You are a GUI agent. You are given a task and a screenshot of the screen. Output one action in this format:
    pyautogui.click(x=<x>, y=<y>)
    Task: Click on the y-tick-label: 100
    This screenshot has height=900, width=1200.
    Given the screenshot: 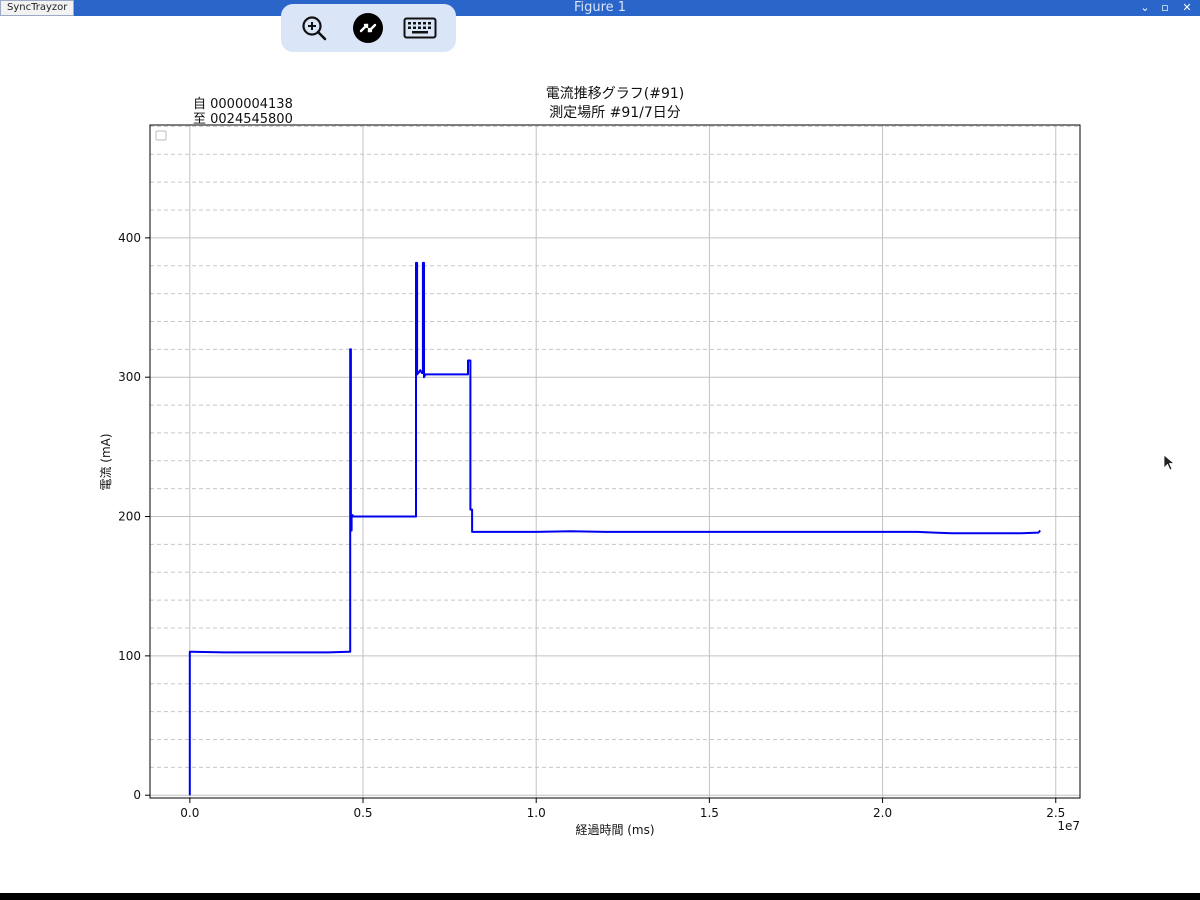 What is the action you would take?
    pyautogui.click(x=129, y=656)
    